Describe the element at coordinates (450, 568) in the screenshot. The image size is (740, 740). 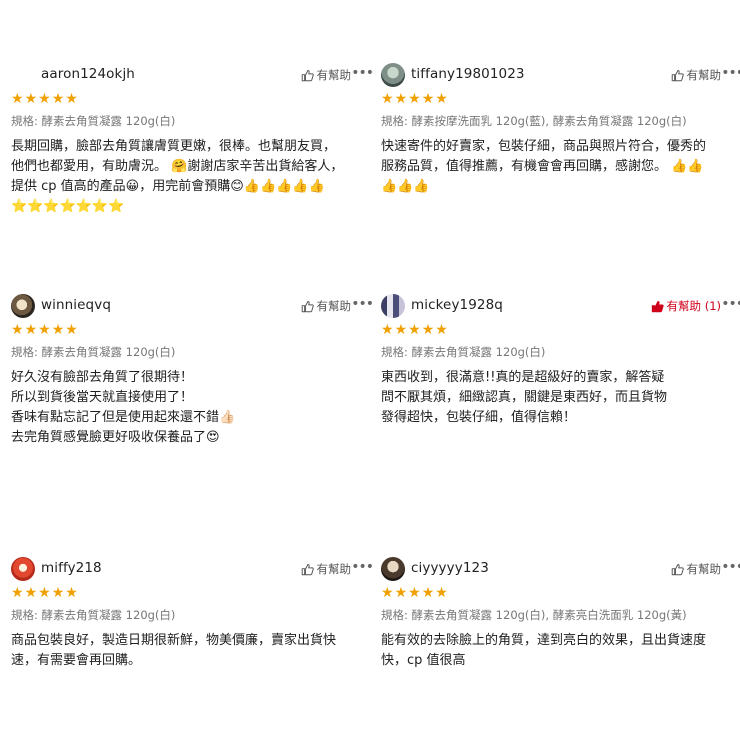
I see `username: ciyyyyy123` at that location.